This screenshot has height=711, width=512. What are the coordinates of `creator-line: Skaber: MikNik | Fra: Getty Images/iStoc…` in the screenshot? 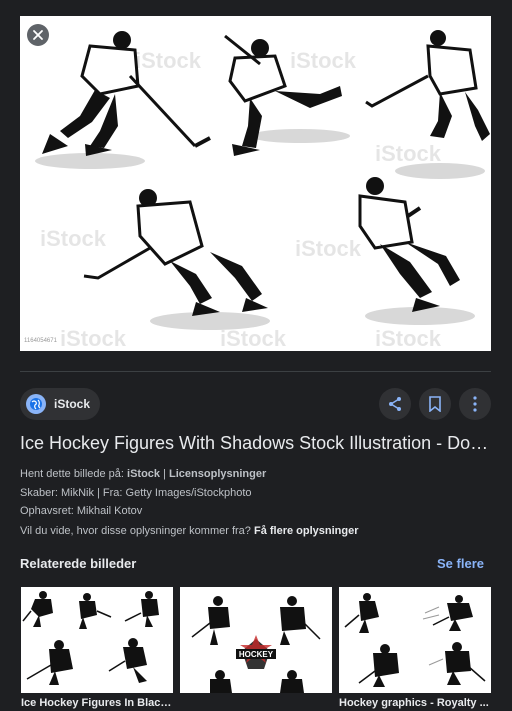 It's located at (136, 493).